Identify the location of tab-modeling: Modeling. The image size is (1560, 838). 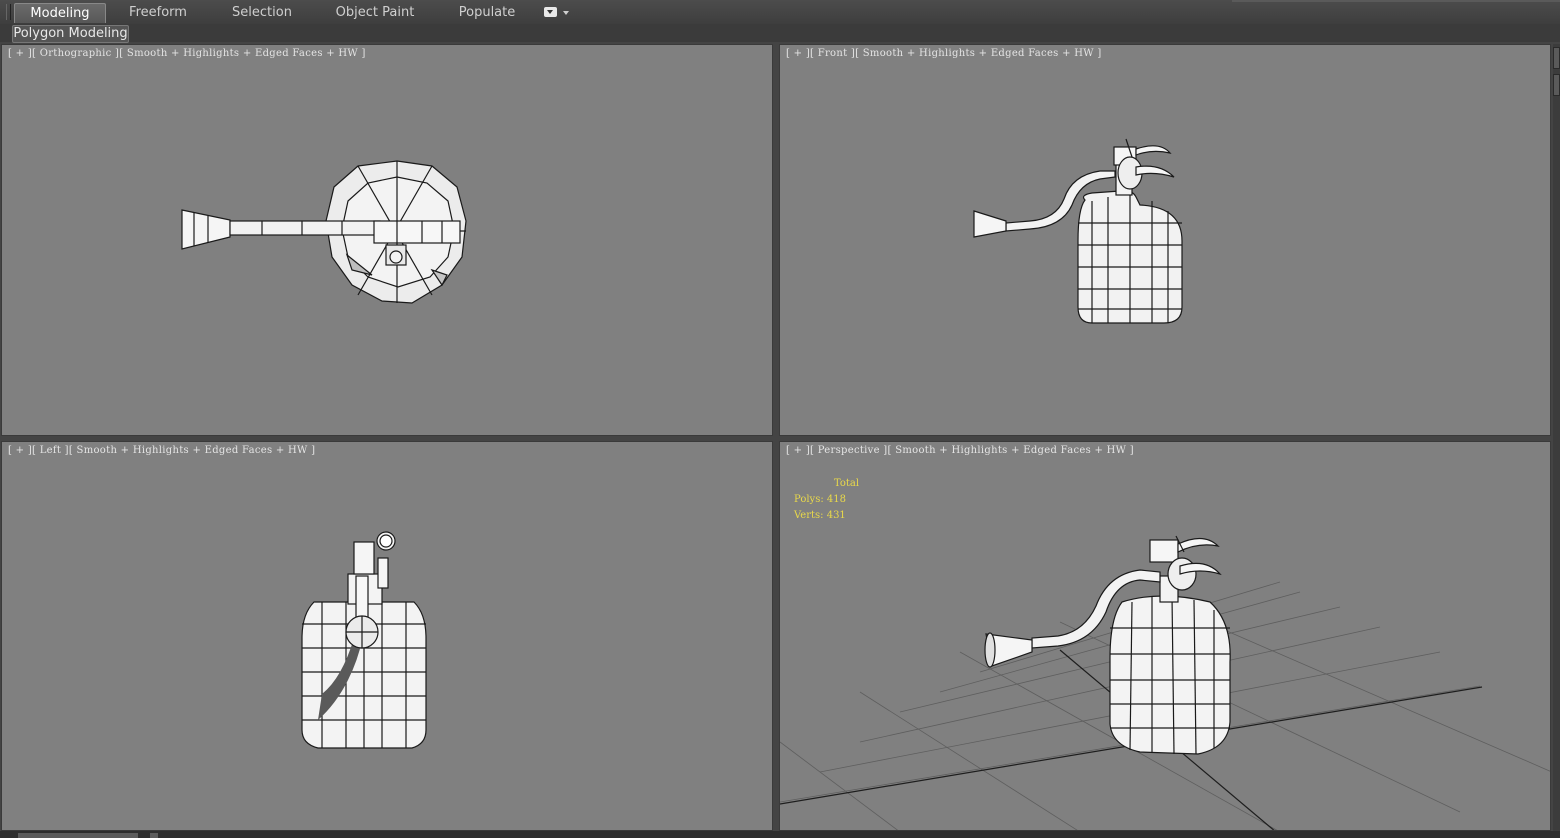
(60, 13).